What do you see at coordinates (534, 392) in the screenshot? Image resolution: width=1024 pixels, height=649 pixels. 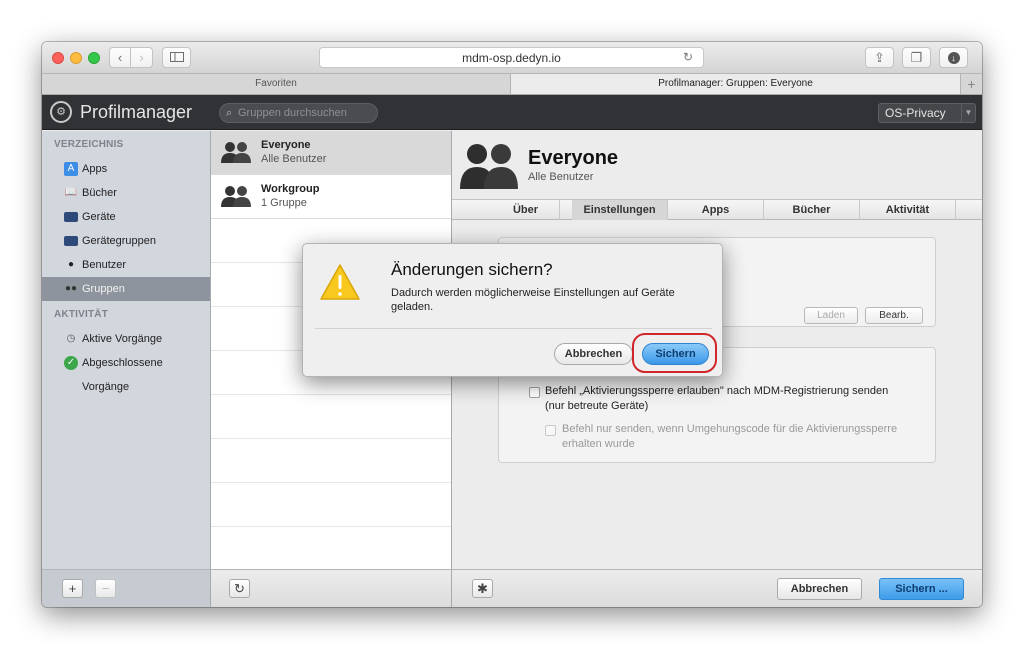 I see `activation-lock-checkbox` at bounding box center [534, 392].